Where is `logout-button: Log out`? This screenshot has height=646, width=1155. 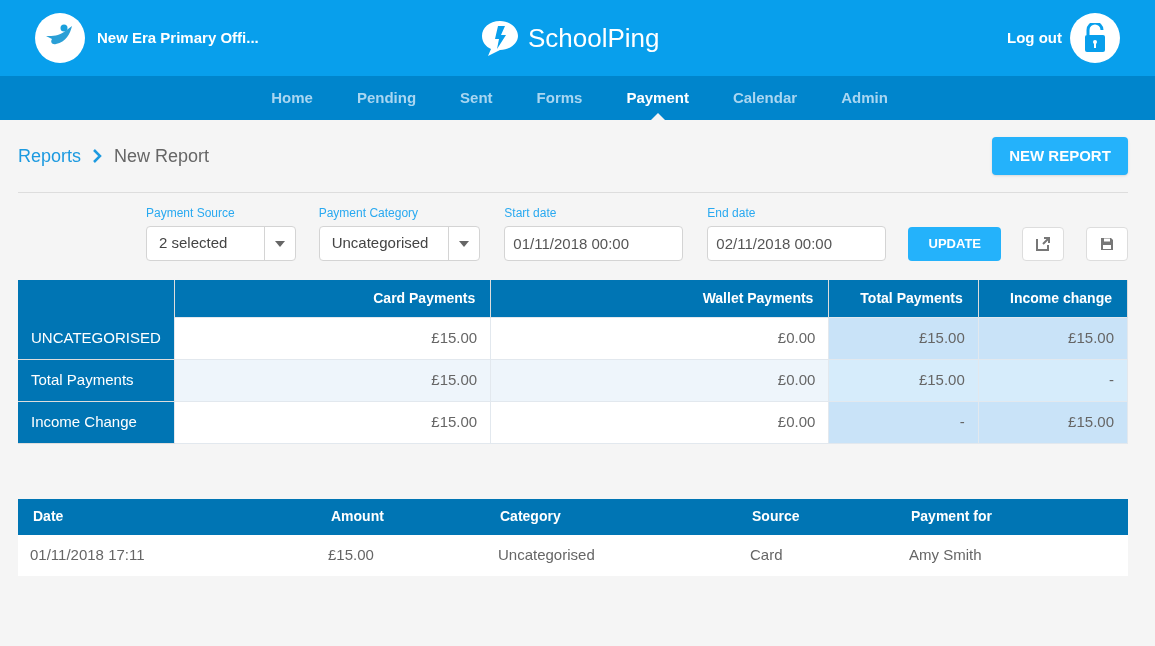
logout-button: Log out is located at coordinates (1034, 38).